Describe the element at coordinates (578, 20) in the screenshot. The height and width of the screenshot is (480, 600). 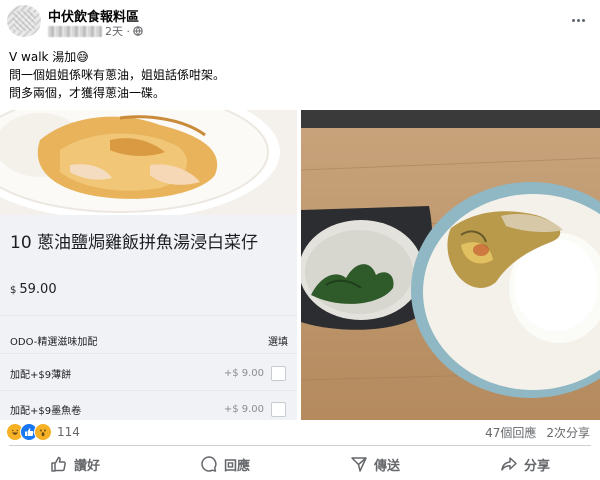
I see `more-dots-icon` at that location.